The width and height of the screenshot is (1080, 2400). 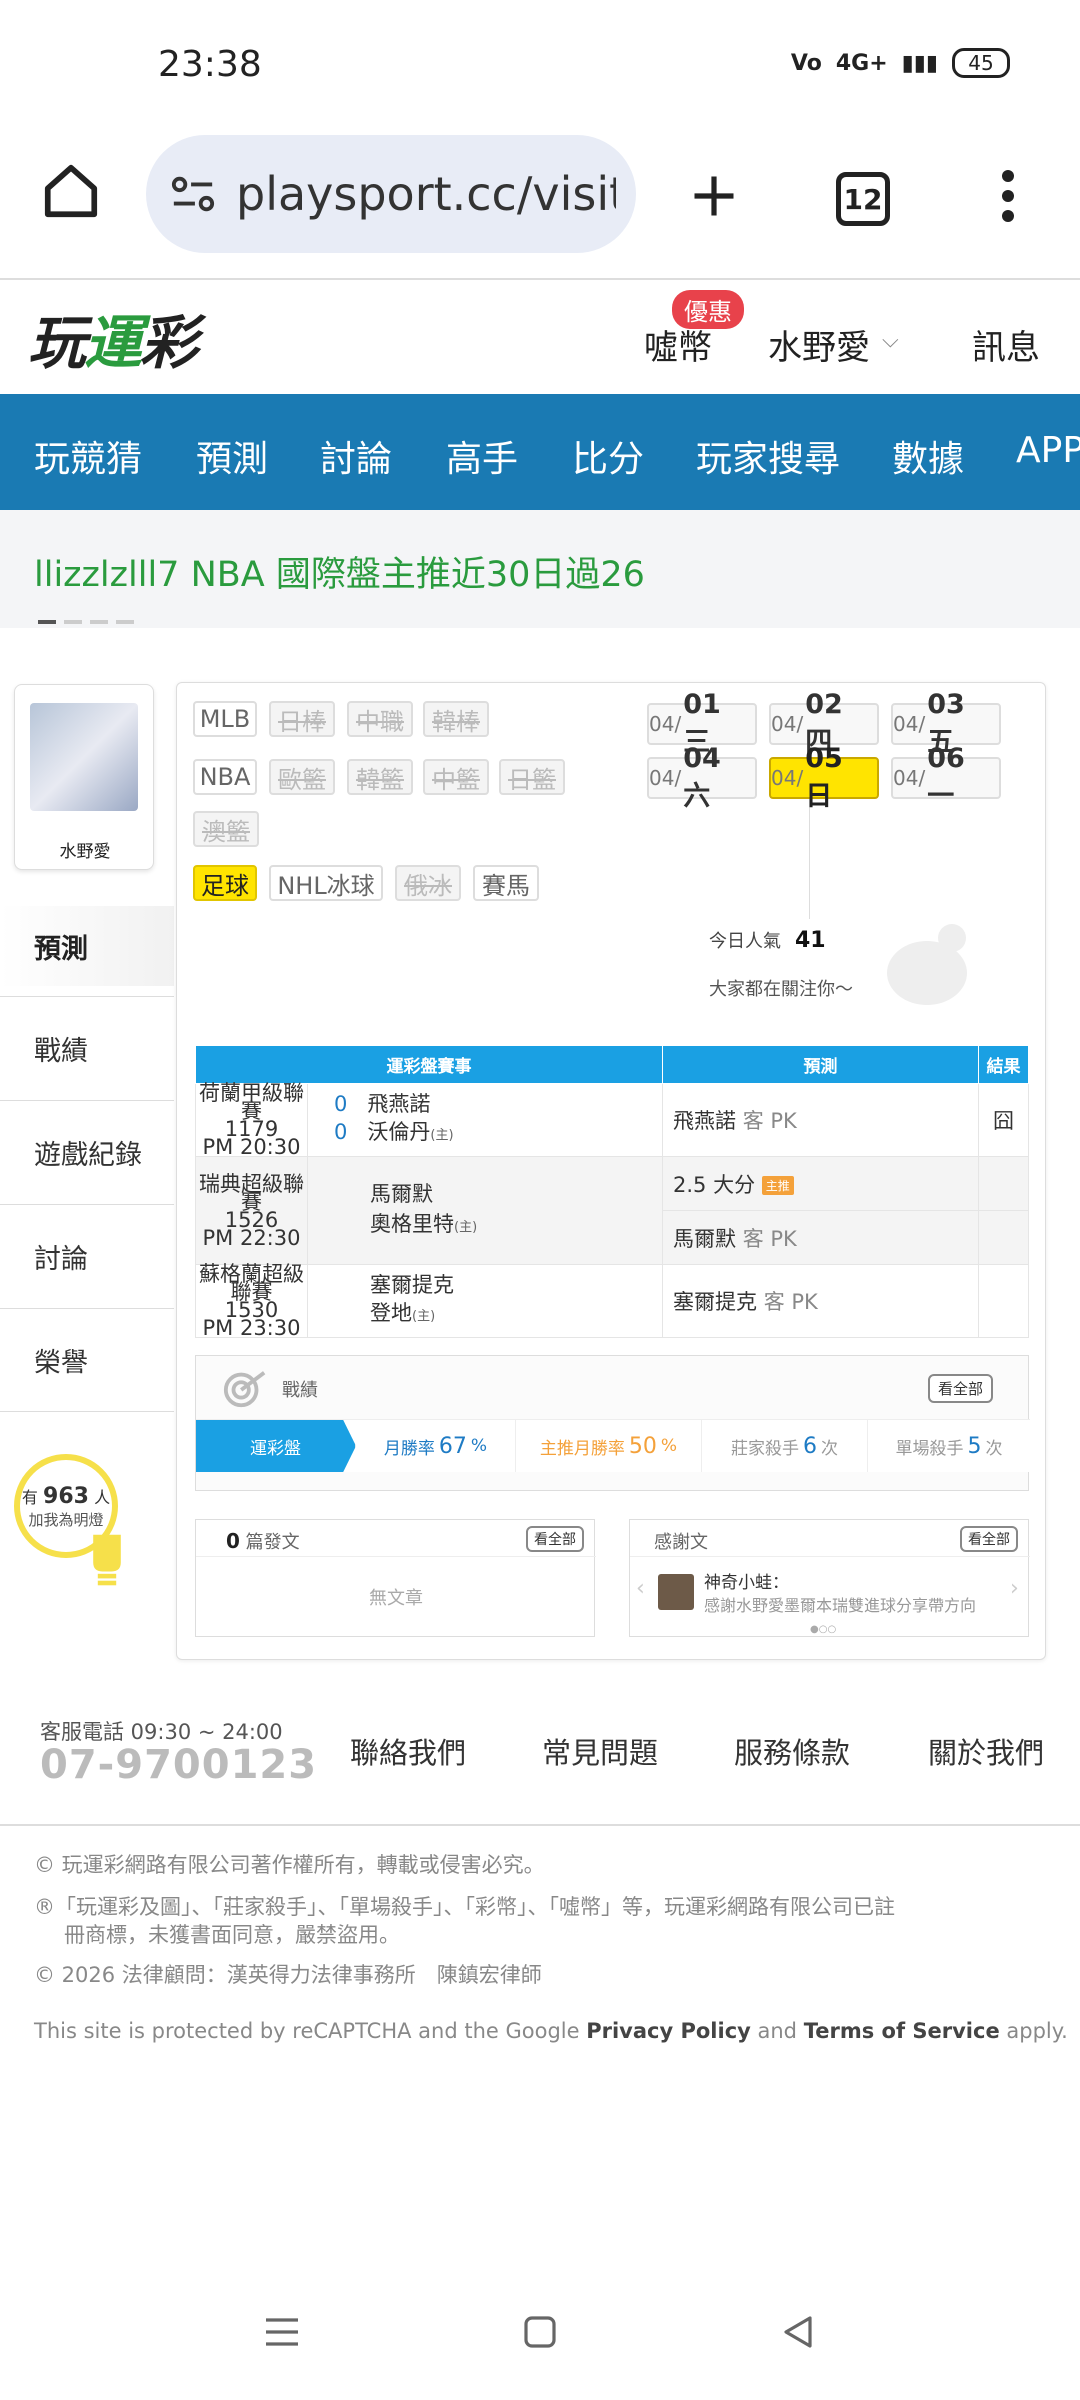 What do you see at coordinates (555, 1539) in the screenshot?
I see `posts-view-all-button: 看全部` at bounding box center [555, 1539].